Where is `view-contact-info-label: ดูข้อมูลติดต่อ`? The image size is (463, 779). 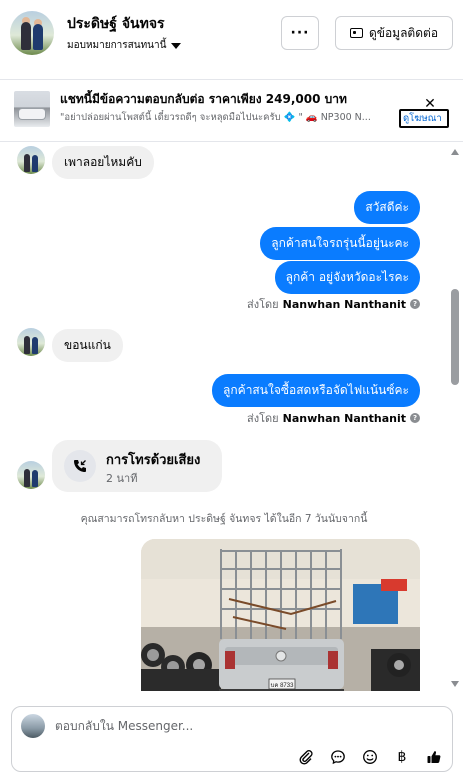
view-contact-info-label: ดูข้อมูลติดต่อ is located at coordinates (403, 32).